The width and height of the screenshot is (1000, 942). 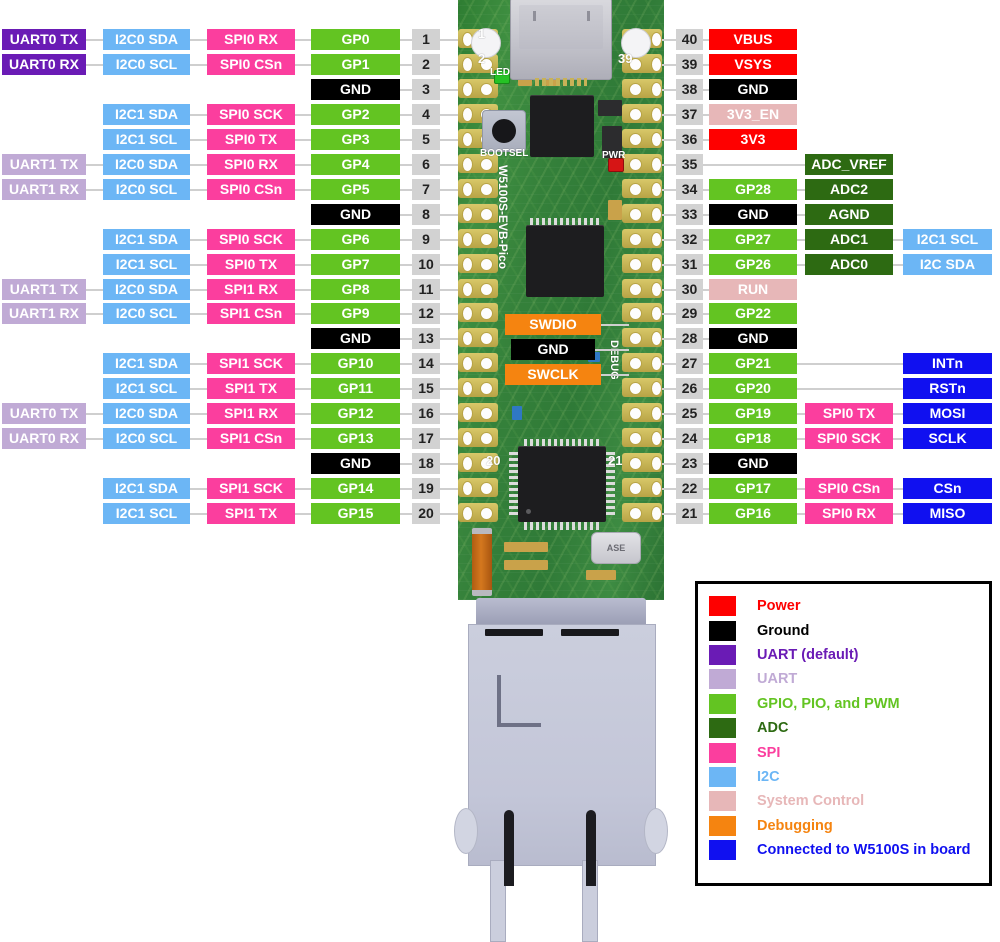 I want to click on pin-function-secondary: AGND, so click(x=849, y=214).